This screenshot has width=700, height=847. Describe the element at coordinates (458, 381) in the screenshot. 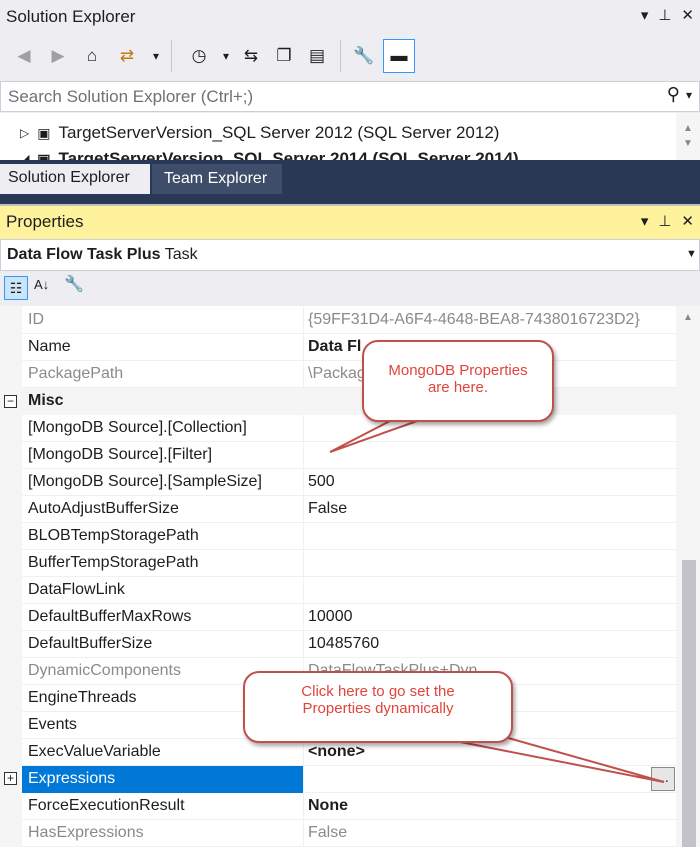

I see `mongodb-callout: MongoDB Properties are here.` at that location.